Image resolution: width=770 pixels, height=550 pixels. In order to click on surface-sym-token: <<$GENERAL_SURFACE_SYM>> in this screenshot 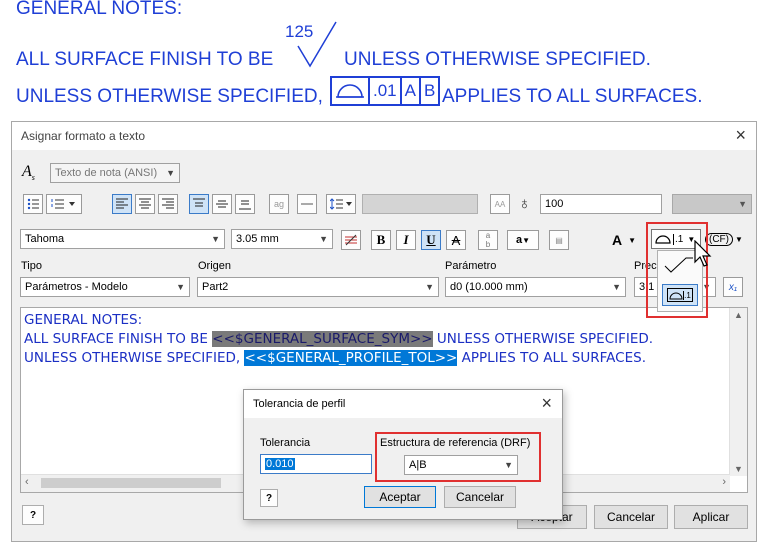, I will do `click(322, 339)`.